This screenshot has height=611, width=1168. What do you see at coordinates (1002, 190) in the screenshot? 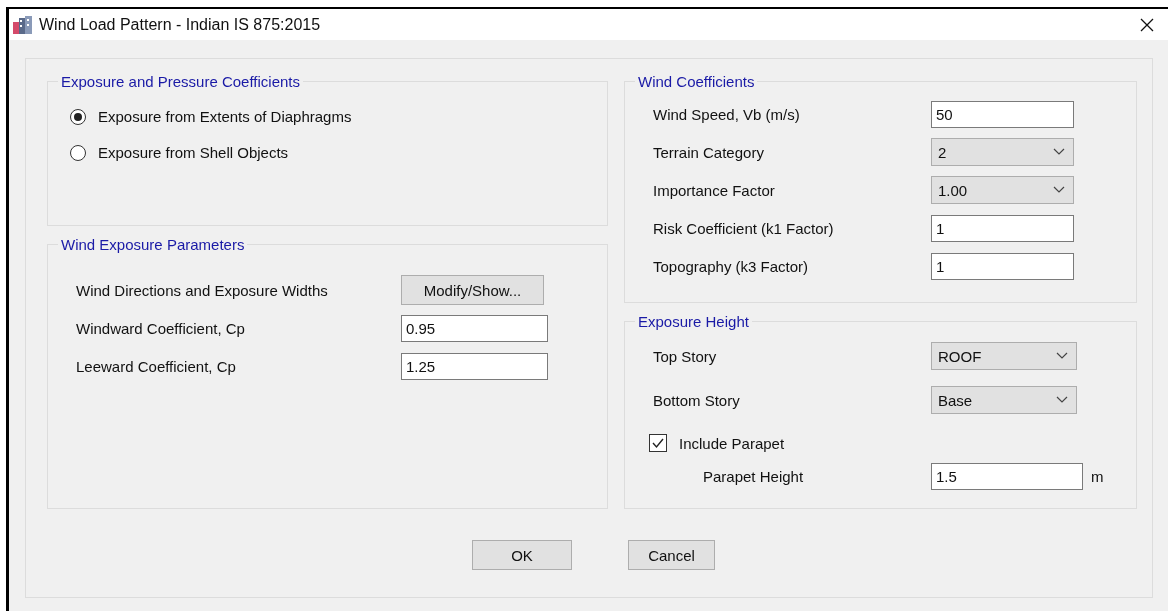
I see `dropdown: 1.00` at bounding box center [1002, 190].